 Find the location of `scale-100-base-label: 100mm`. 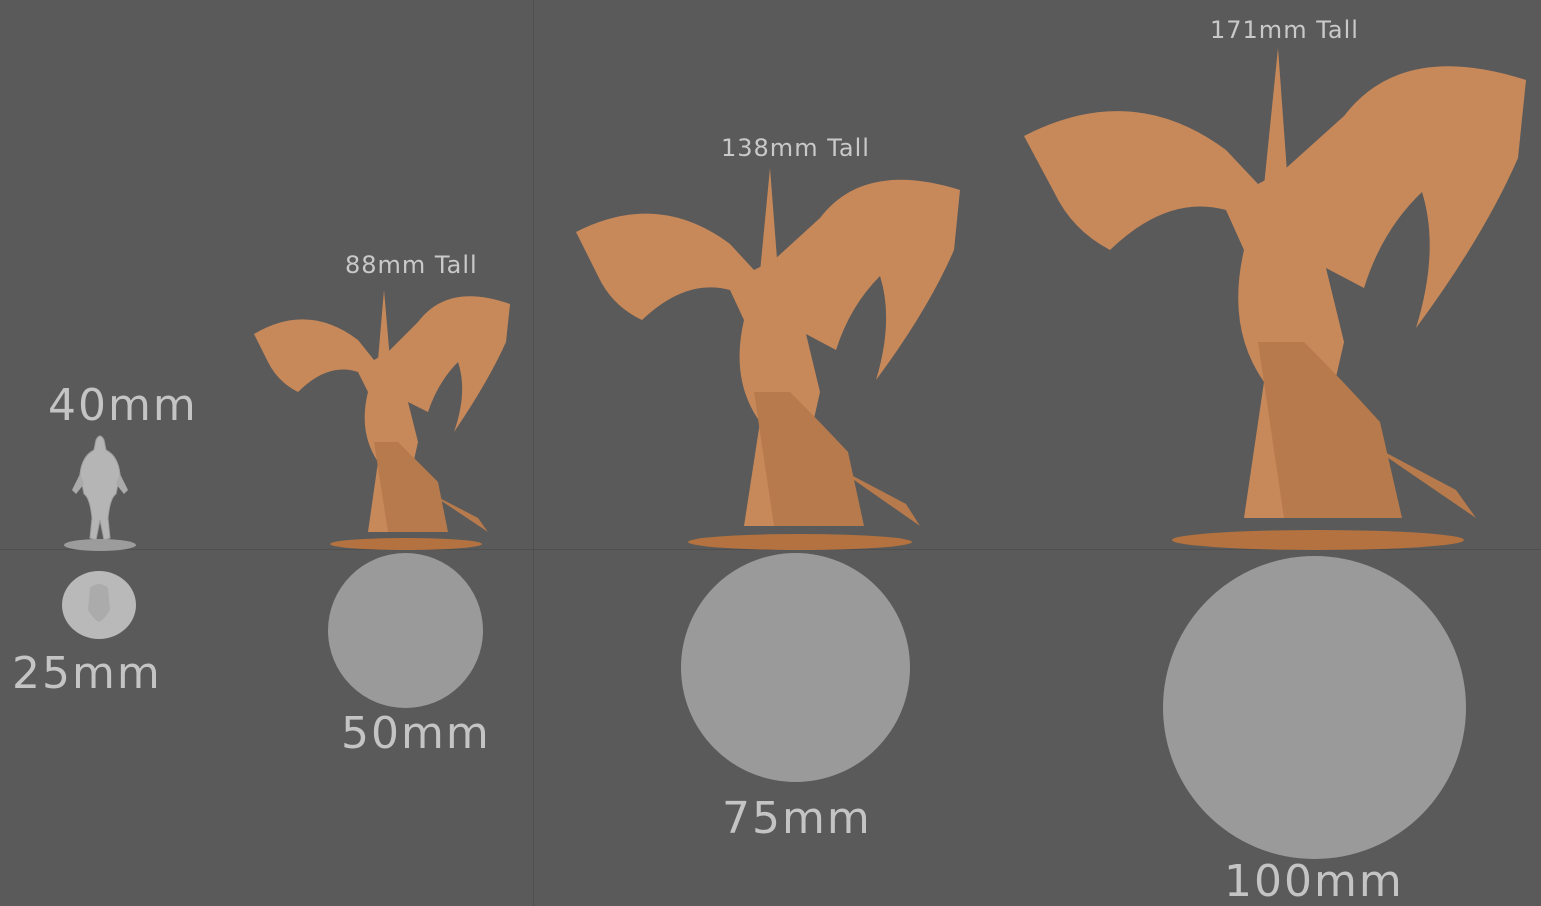

scale-100-base-label: 100mm is located at coordinates (1314, 881).